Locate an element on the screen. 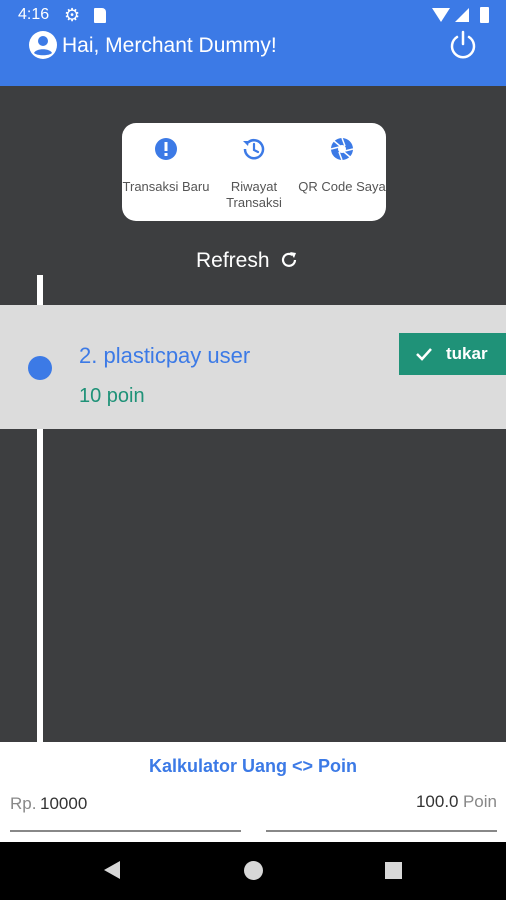 The image size is (506, 900). greeting-title: Hai, Merchant Dummy! is located at coordinates (169, 45).